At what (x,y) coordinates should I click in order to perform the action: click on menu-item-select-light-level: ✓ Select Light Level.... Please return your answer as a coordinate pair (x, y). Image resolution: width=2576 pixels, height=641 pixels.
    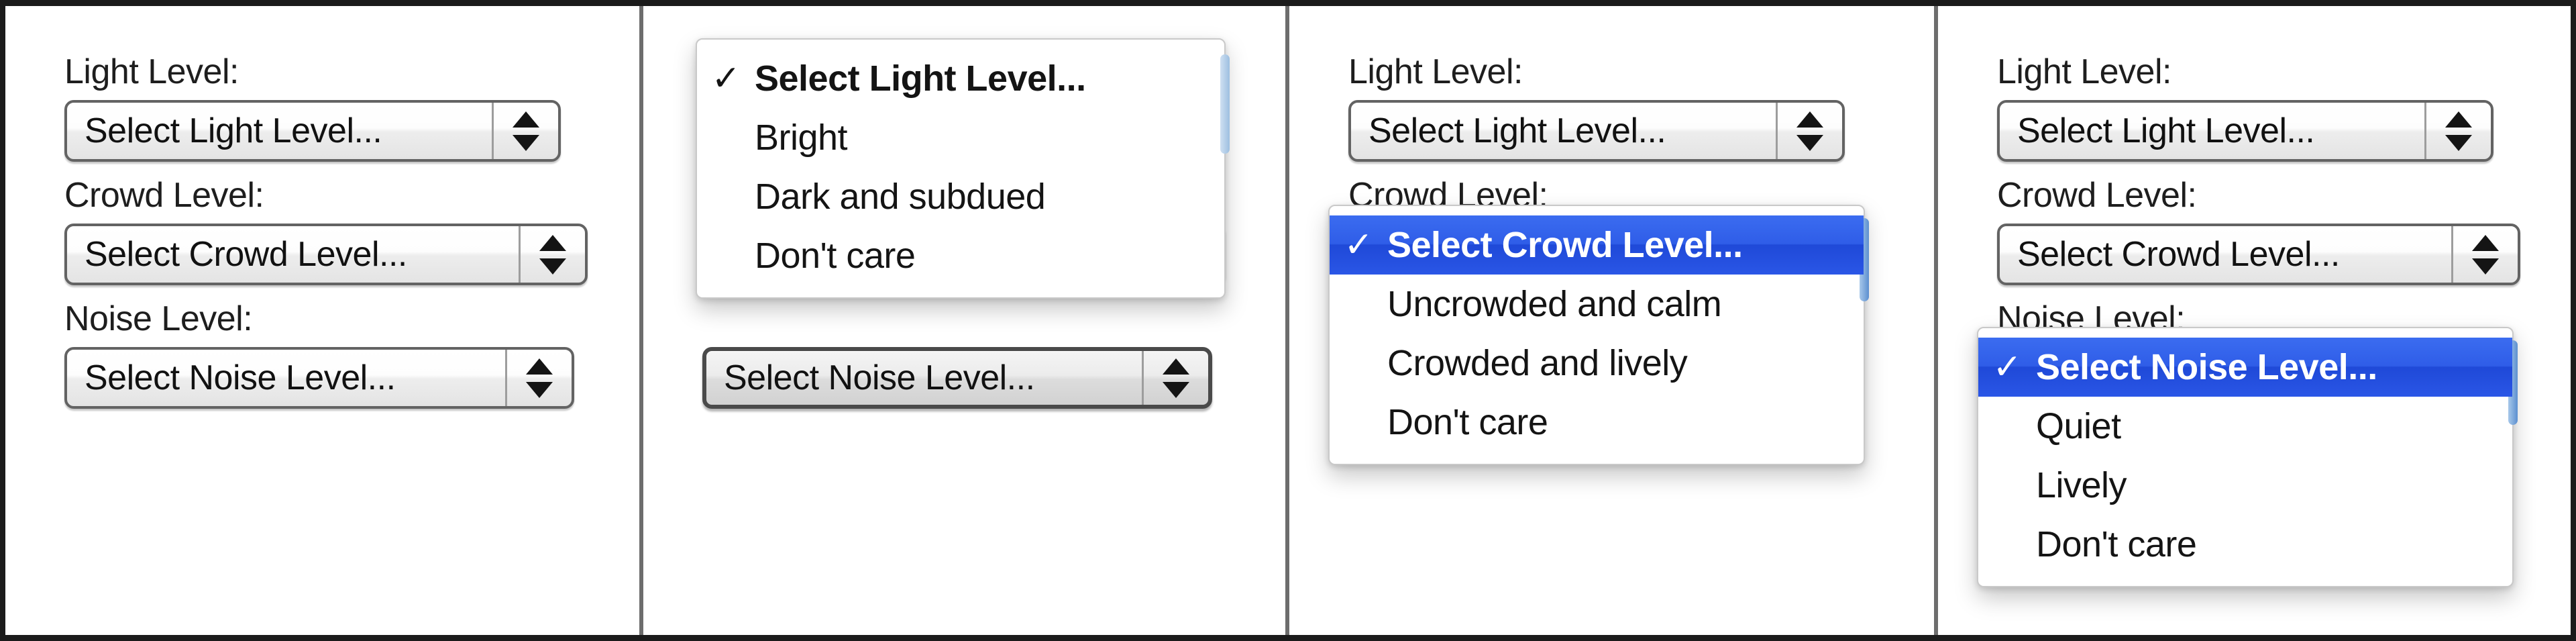
    Looking at the image, I should click on (960, 78).